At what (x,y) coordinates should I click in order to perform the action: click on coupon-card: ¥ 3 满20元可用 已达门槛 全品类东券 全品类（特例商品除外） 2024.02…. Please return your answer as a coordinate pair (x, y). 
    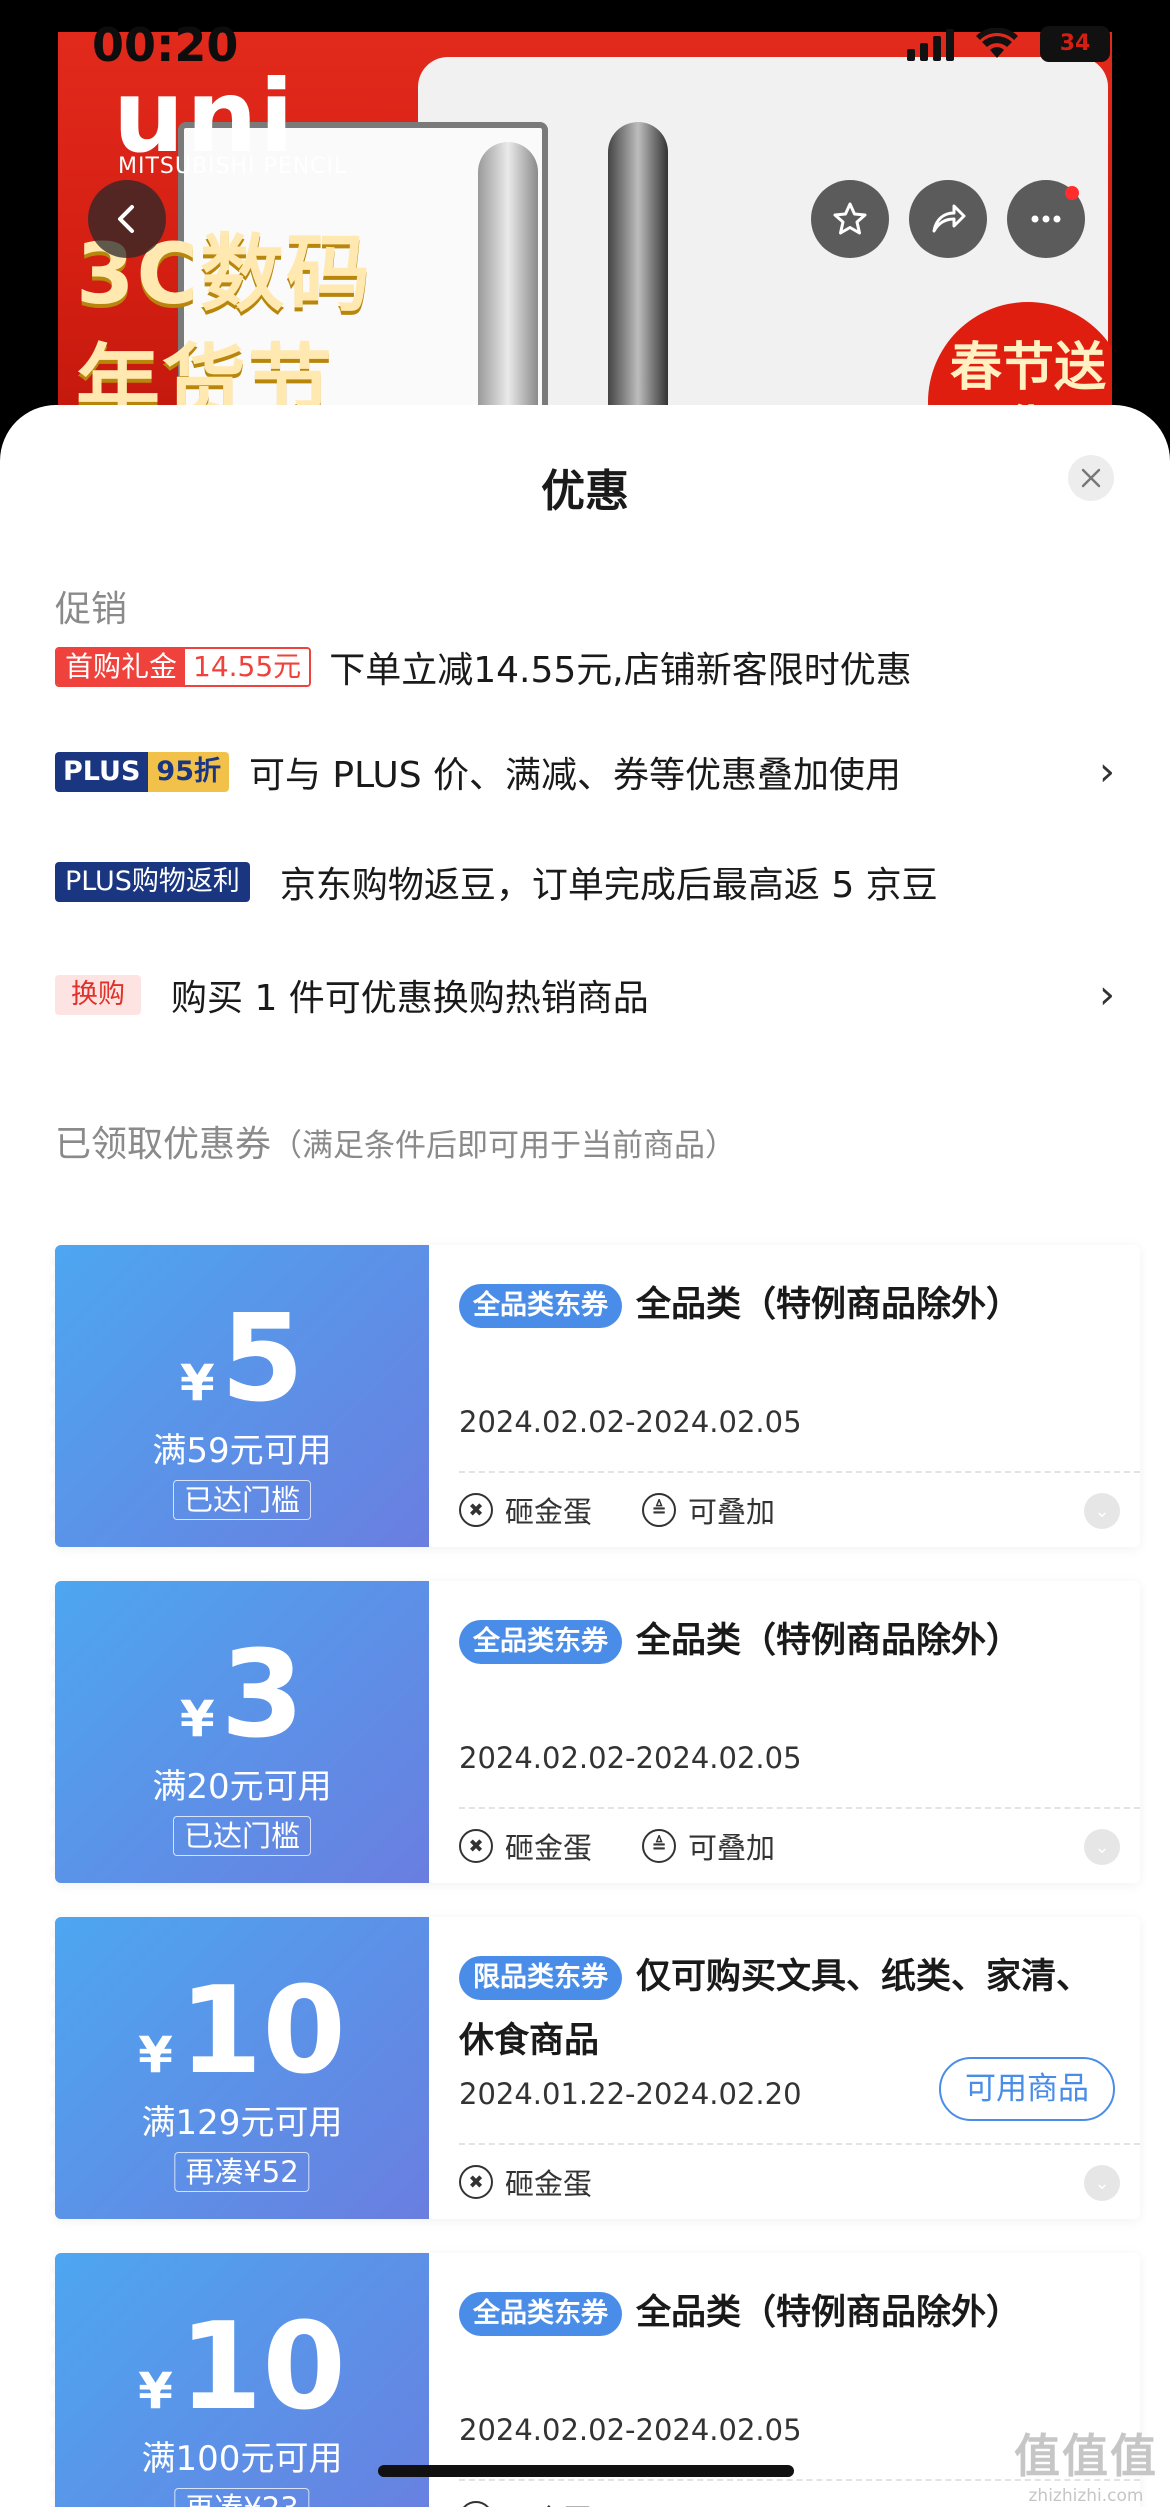
    Looking at the image, I should click on (595, 1732).